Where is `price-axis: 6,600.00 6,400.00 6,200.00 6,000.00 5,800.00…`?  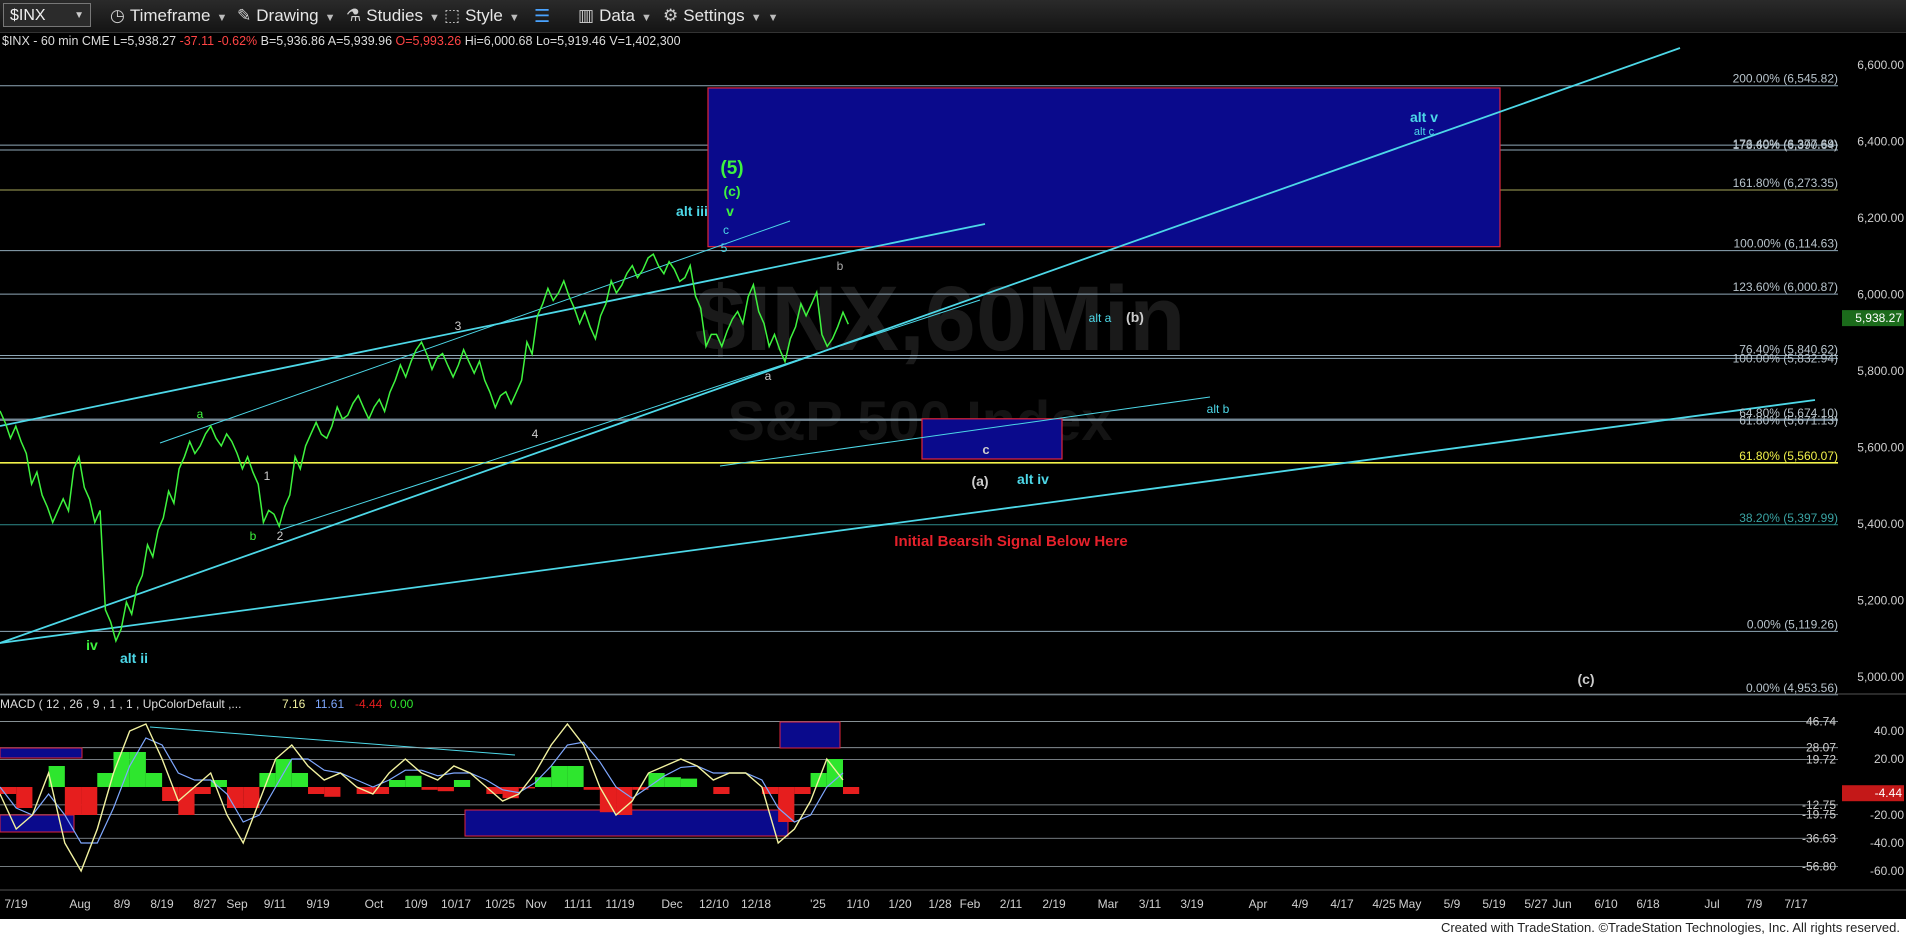 price-axis: 6,600.00 6,400.00 6,200.00 6,000.00 5,800.00… is located at coordinates (1872, 364).